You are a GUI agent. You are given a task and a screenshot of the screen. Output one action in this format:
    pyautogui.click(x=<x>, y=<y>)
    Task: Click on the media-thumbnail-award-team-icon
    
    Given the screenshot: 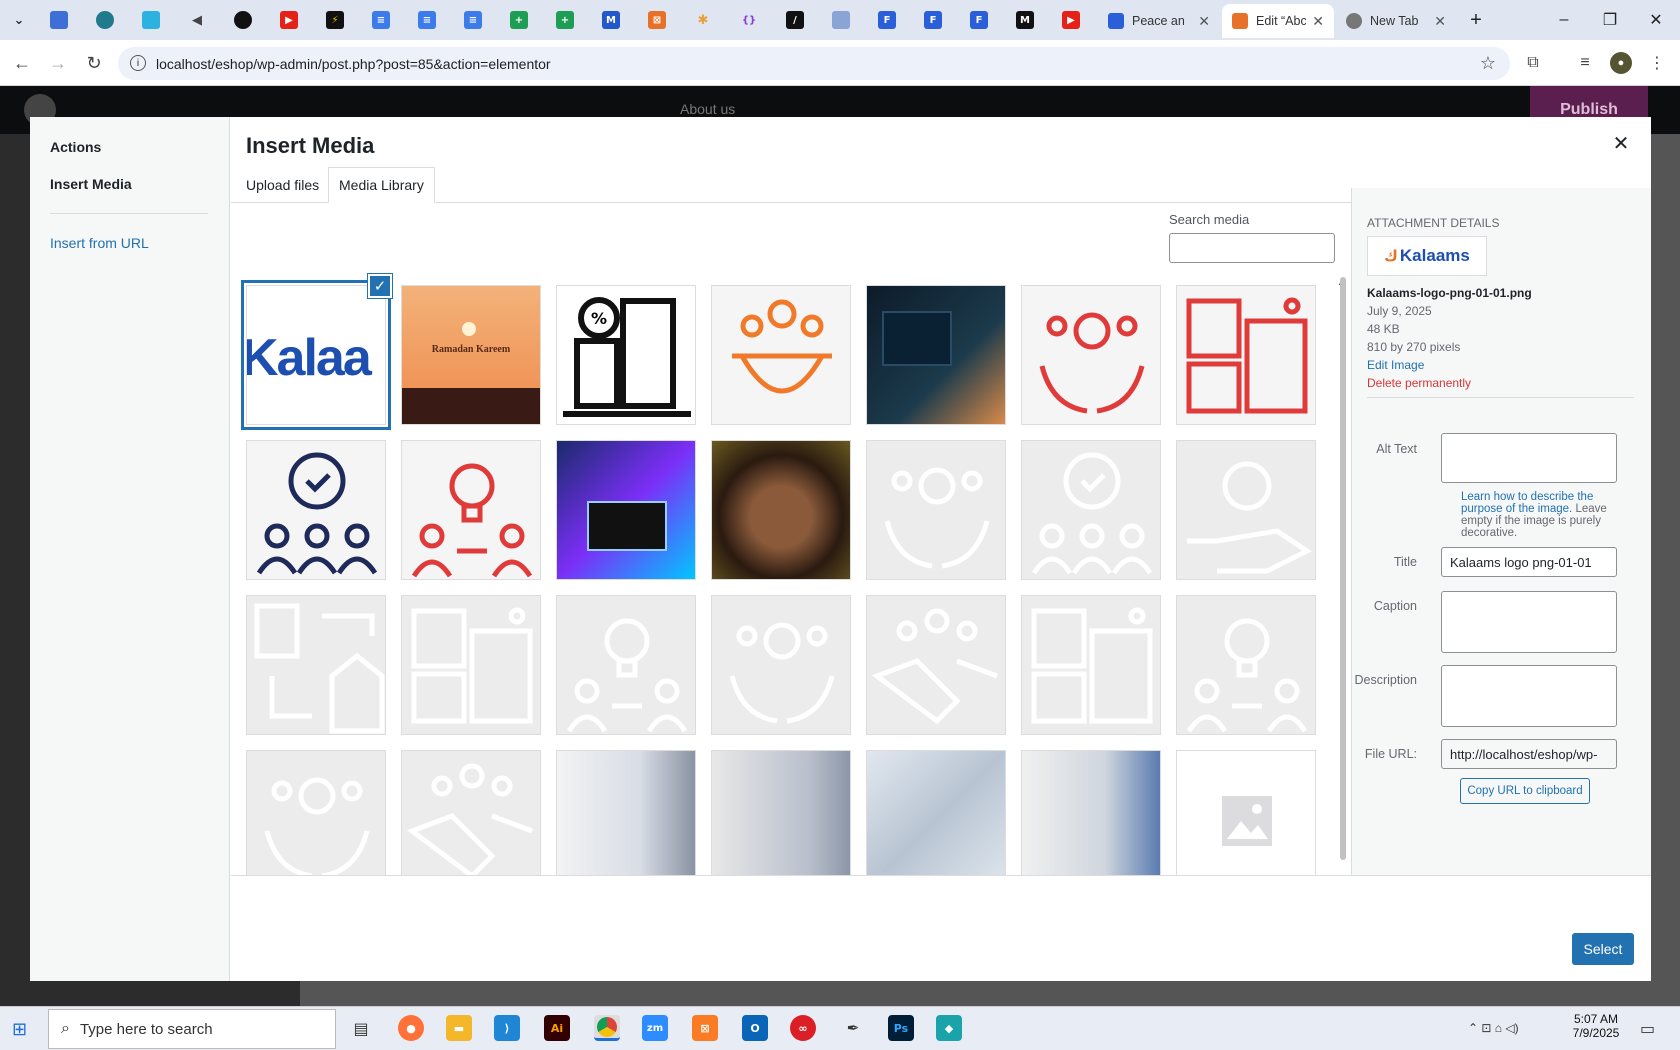 What is the action you would take?
    pyautogui.click(x=316, y=510)
    